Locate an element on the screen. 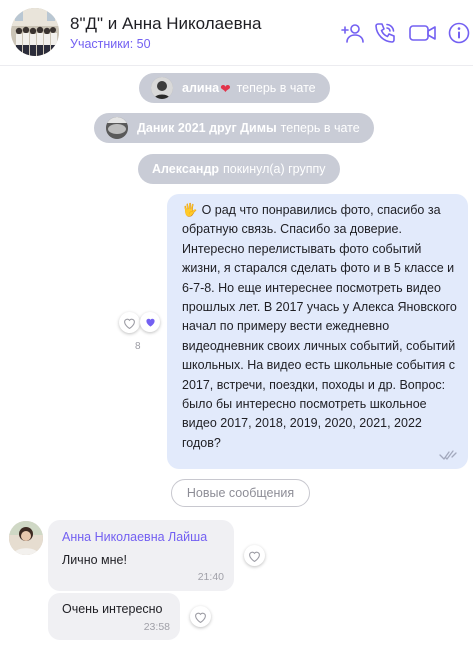  message-text: Очень интересно is located at coordinates (112, 609).